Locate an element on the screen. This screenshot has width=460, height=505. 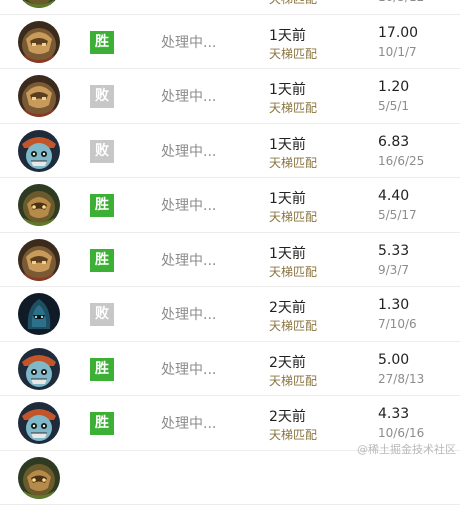
kill-death-assist: 10/6/16 is located at coordinates (401, 433).